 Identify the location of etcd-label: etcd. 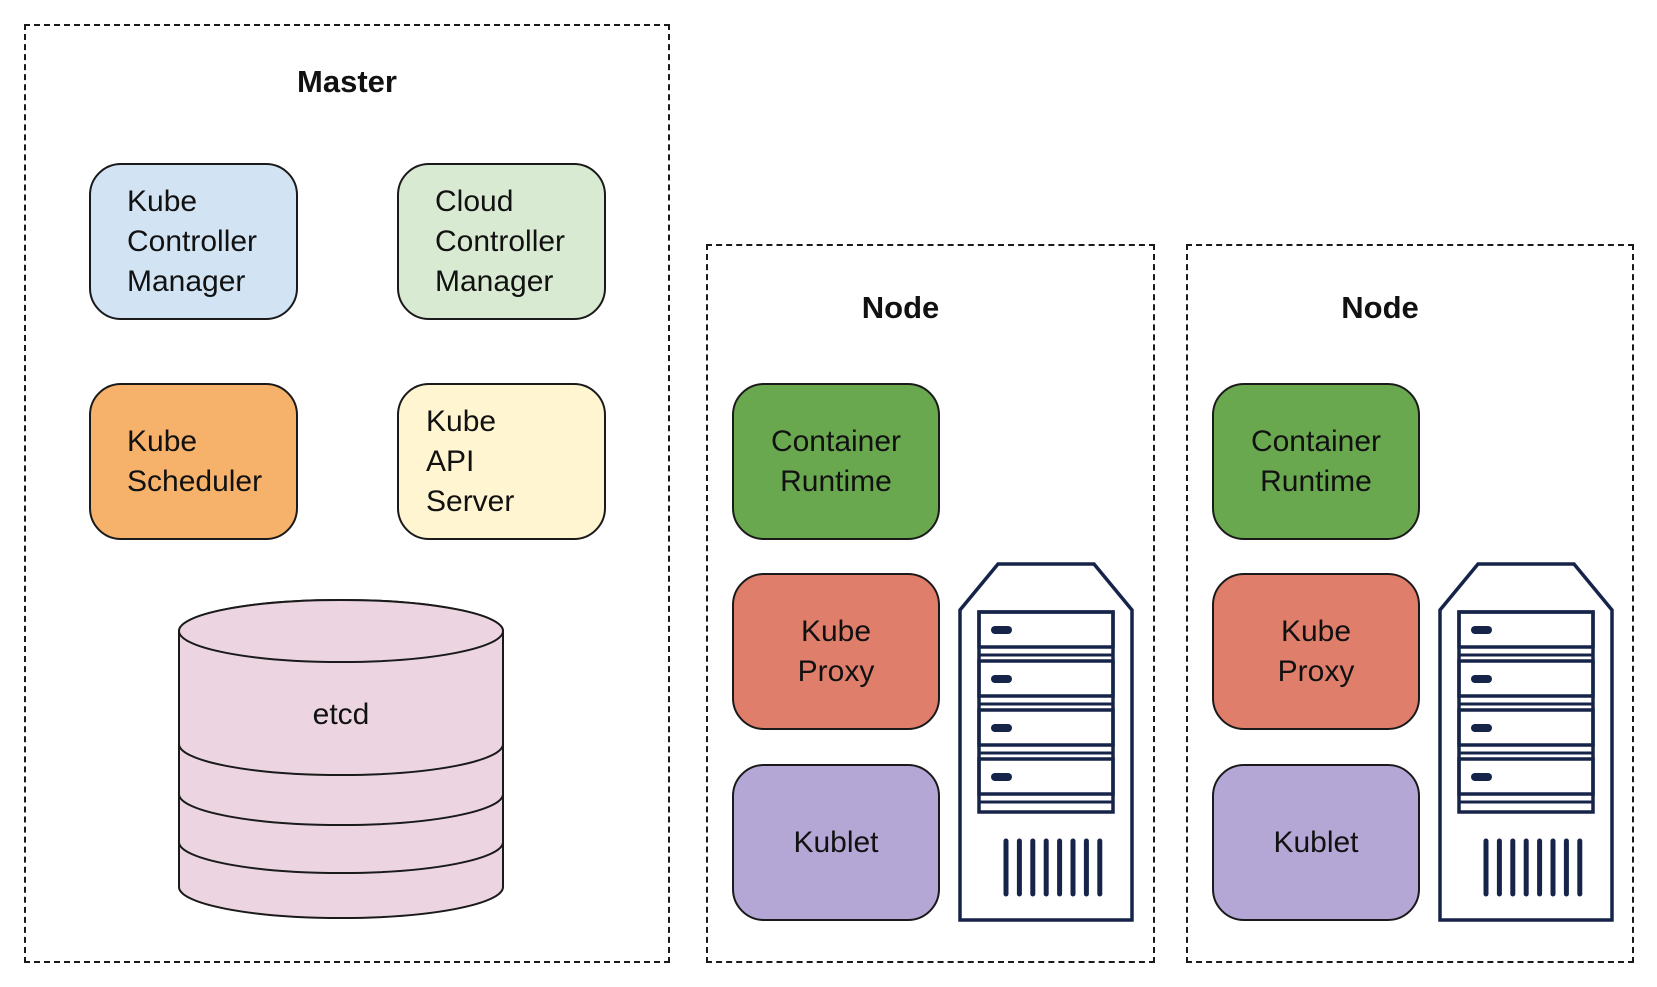
(341, 714).